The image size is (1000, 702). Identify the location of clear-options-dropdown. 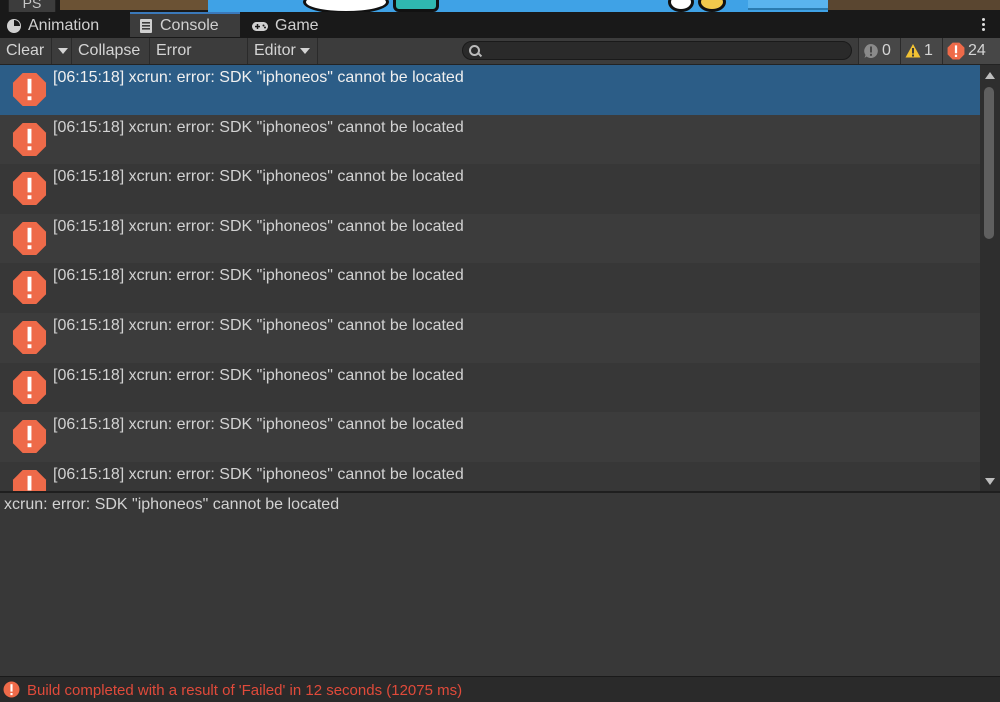
(62, 51).